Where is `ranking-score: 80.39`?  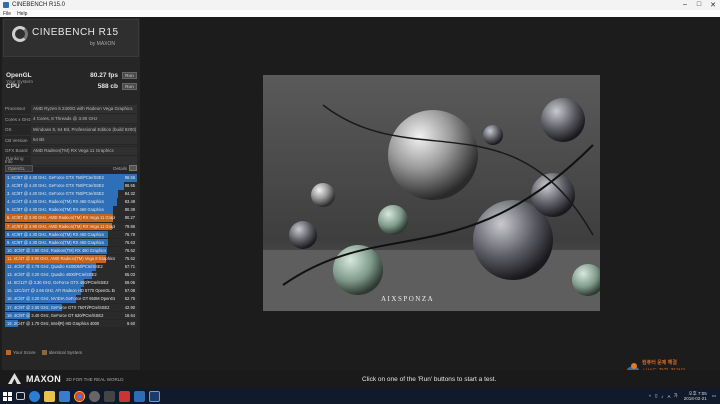 ranking-score: 80.39 is located at coordinates (129, 210).